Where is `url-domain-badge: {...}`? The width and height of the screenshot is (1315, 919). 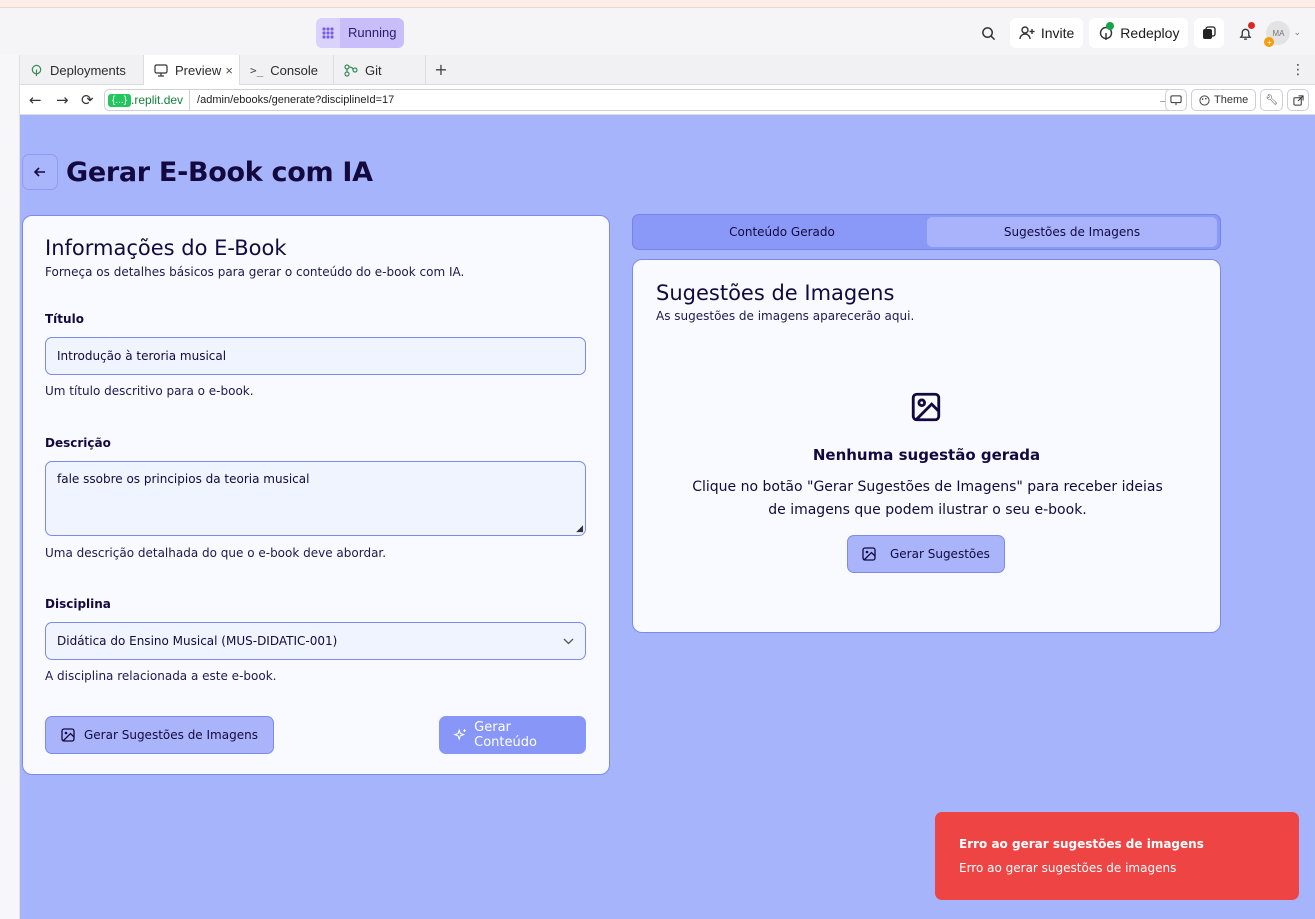
url-domain-badge: {...} is located at coordinates (120, 100).